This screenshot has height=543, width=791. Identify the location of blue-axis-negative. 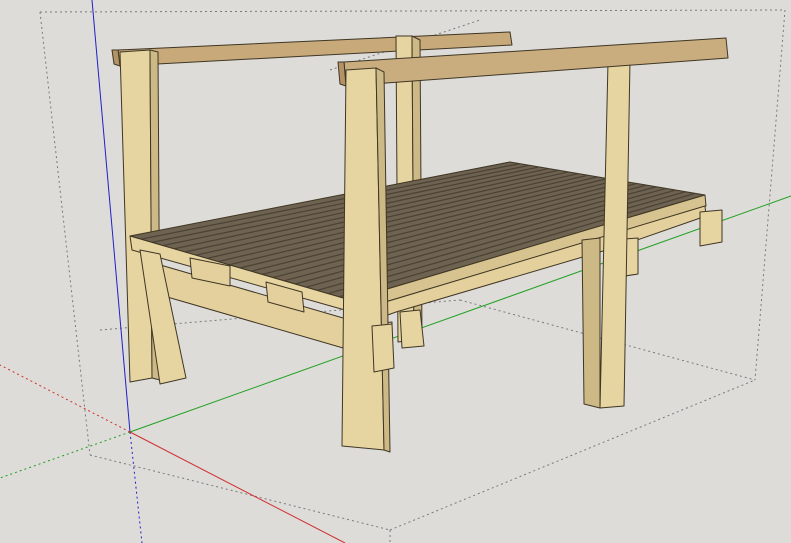
(136, 487).